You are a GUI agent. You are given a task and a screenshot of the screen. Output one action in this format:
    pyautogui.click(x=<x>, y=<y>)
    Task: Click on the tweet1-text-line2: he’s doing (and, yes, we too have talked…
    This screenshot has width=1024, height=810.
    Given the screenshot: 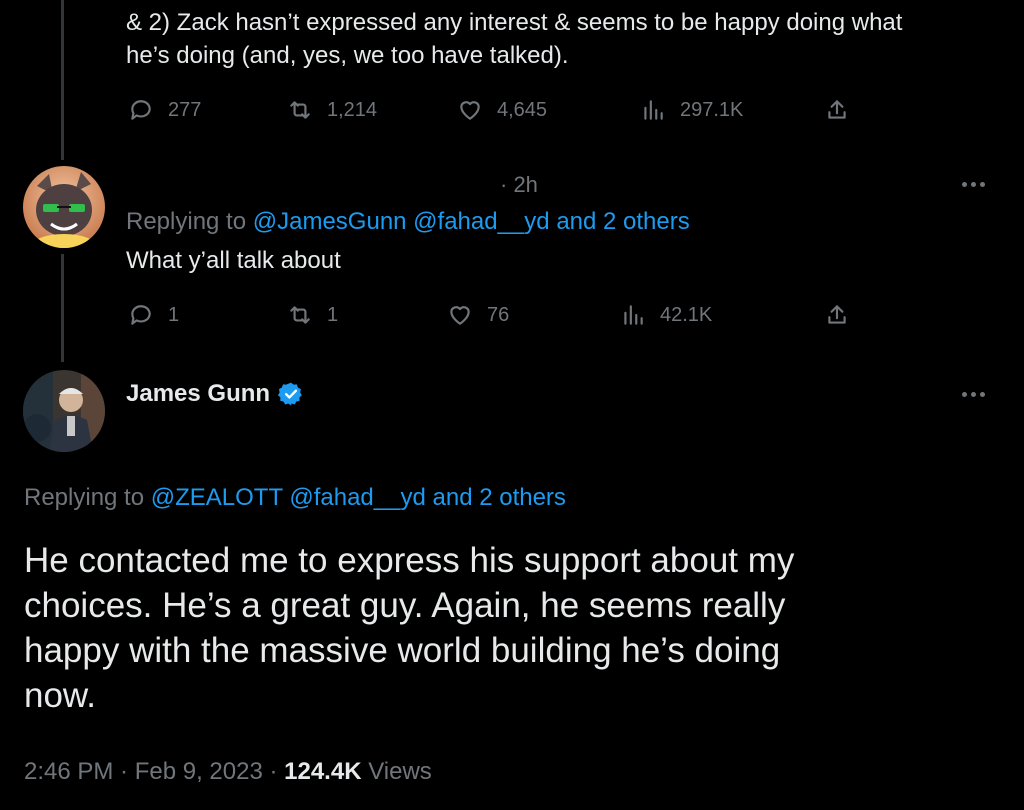 What is the action you would take?
    pyautogui.click(x=347, y=55)
    